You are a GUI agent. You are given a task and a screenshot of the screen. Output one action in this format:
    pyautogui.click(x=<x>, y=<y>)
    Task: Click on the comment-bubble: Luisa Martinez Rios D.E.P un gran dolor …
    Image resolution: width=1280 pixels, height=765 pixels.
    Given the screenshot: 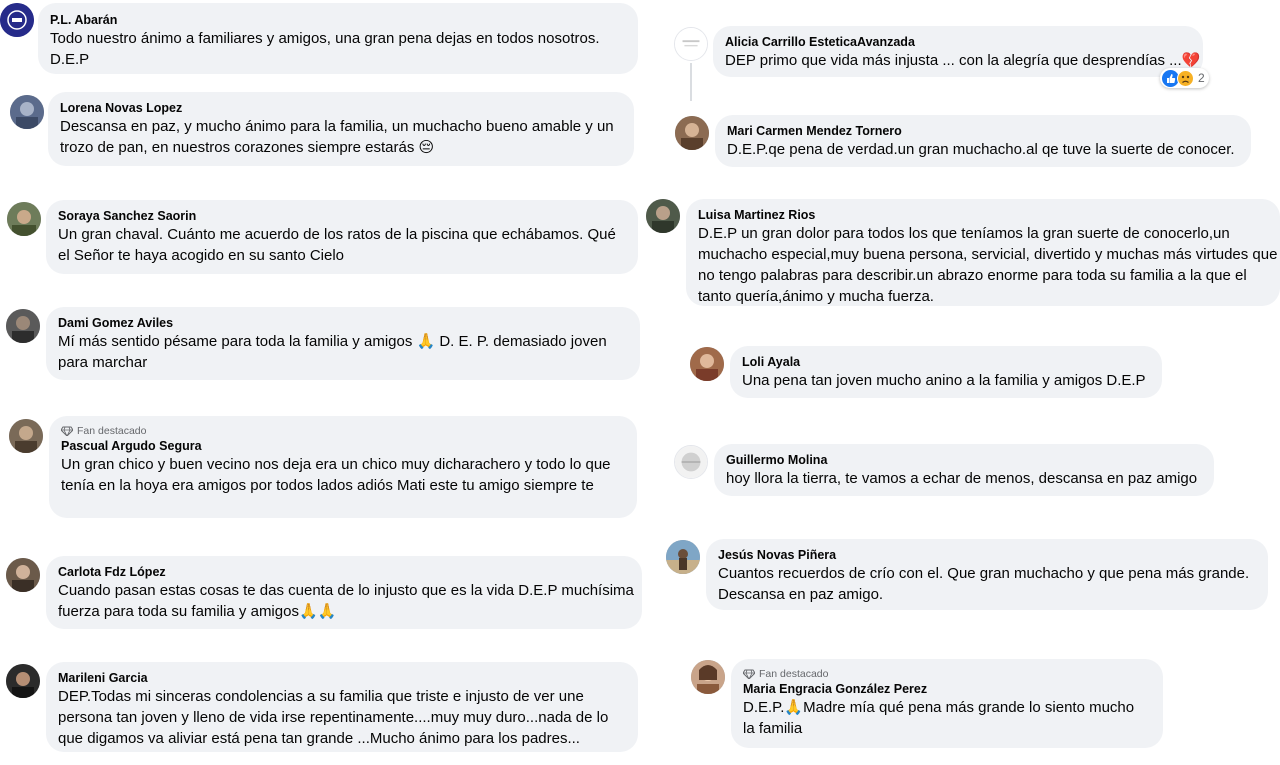 What is the action you would take?
    pyautogui.click(x=983, y=252)
    